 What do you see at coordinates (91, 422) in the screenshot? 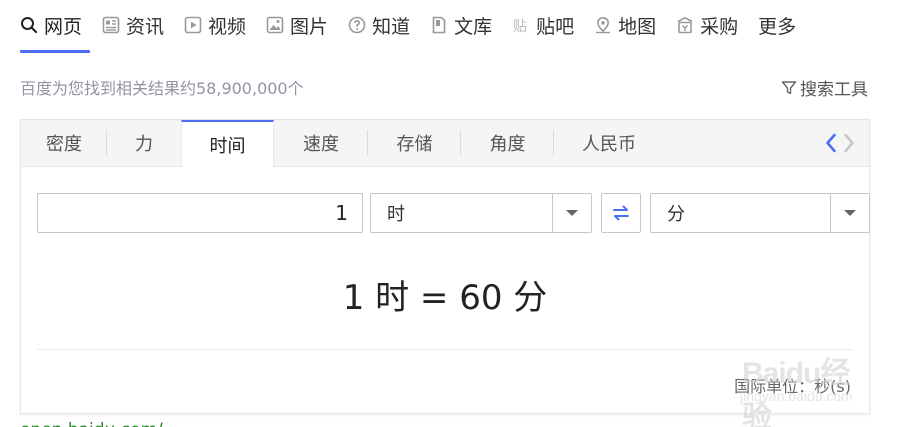
I see `source-link: open.baidu.com/` at bounding box center [91, 422].